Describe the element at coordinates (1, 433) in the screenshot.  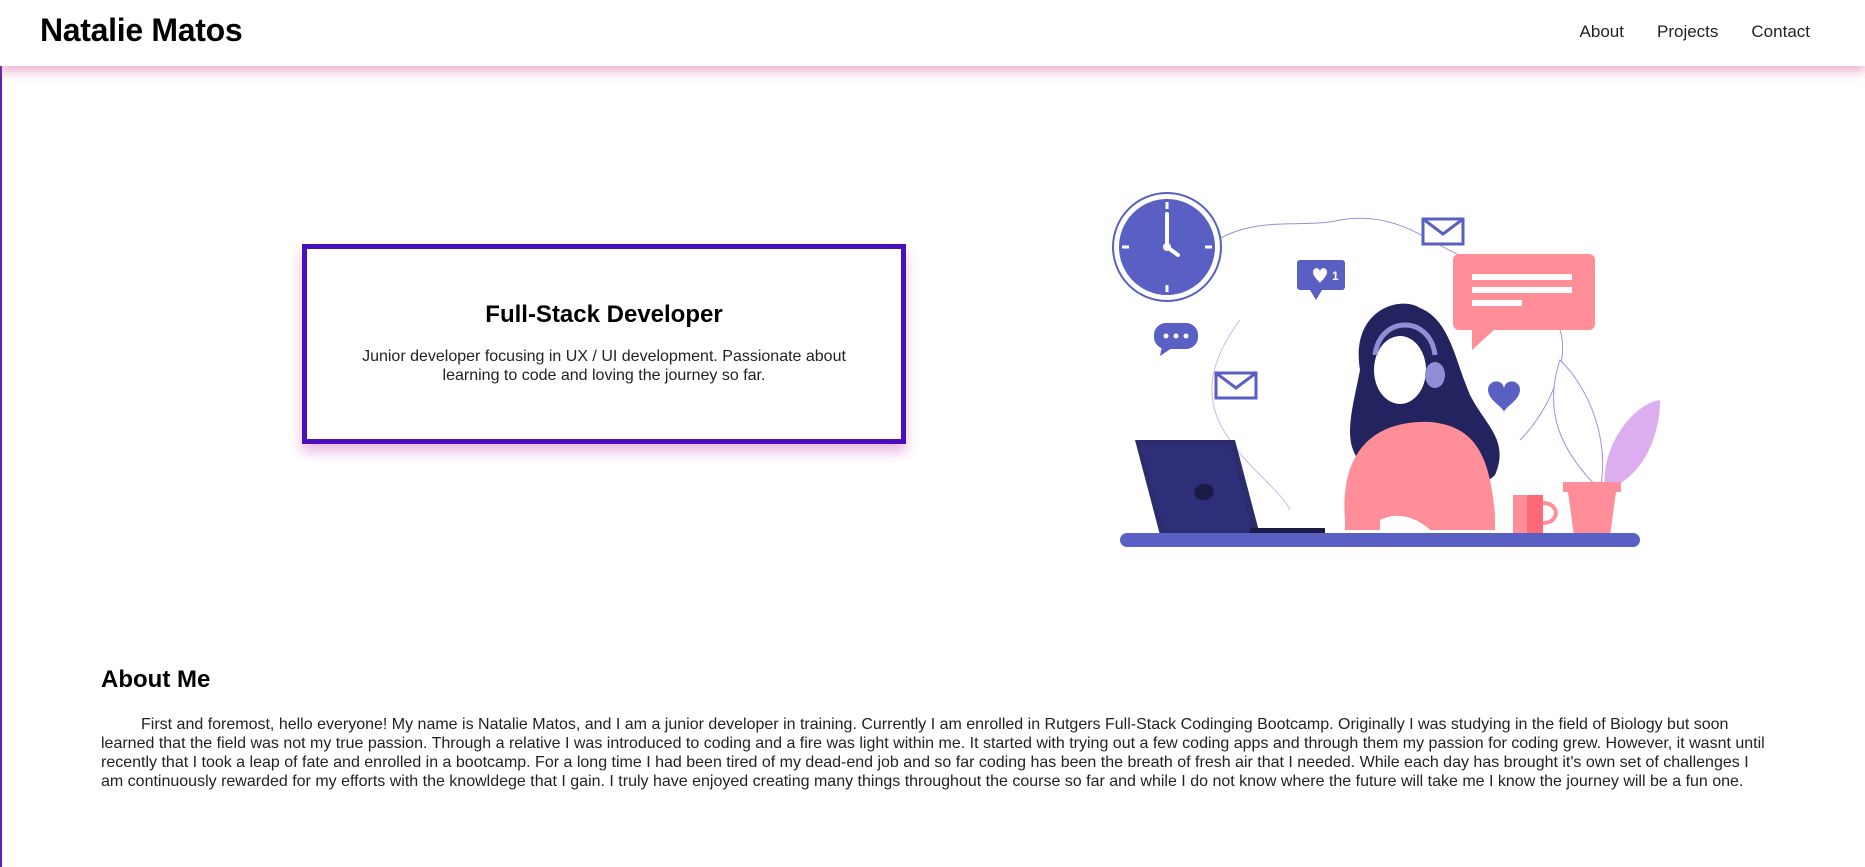
I see `left-edge-line` at that location.